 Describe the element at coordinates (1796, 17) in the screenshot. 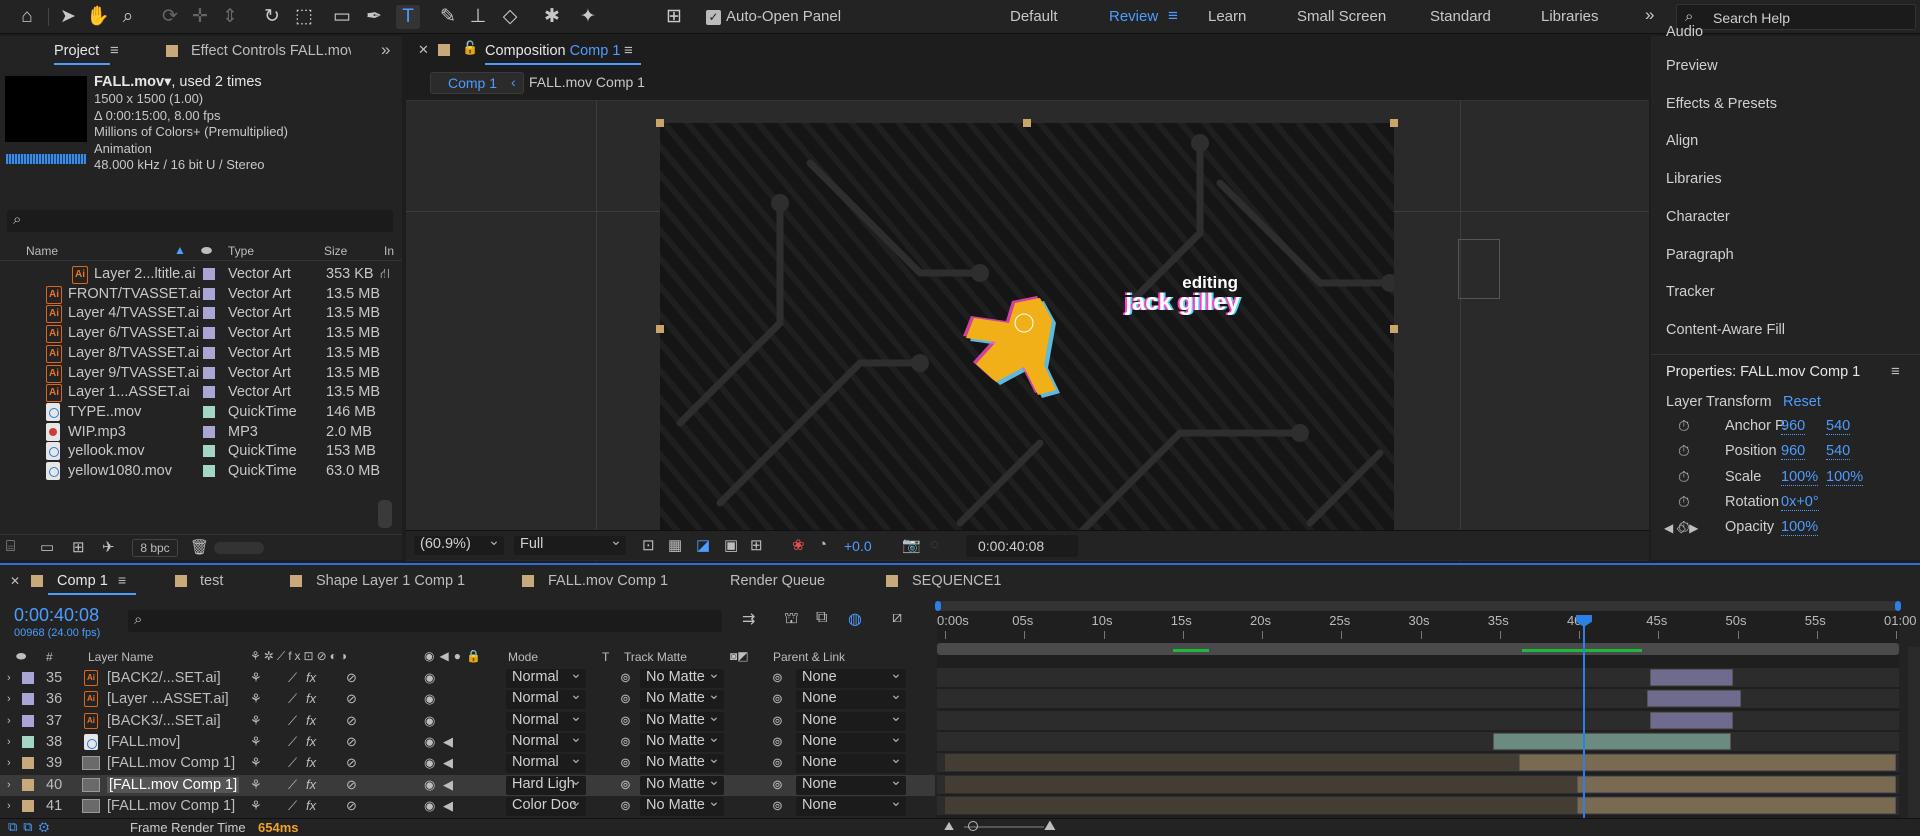

I see `search-help-box: ⌕ Search Help` at that location.